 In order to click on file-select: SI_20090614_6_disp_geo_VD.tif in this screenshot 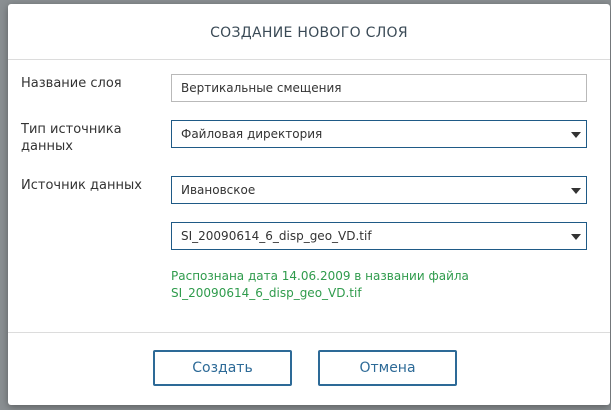, I will do `click(379, 236)`.